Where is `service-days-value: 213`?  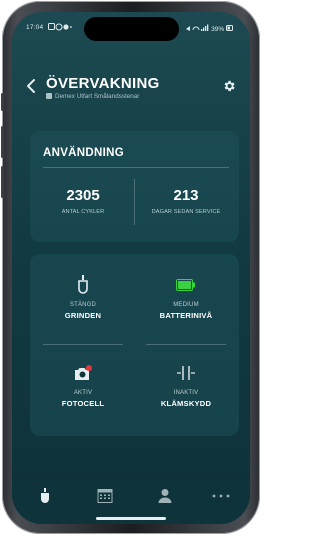 service-days-value: 213 is located at coordinates (186, 195).